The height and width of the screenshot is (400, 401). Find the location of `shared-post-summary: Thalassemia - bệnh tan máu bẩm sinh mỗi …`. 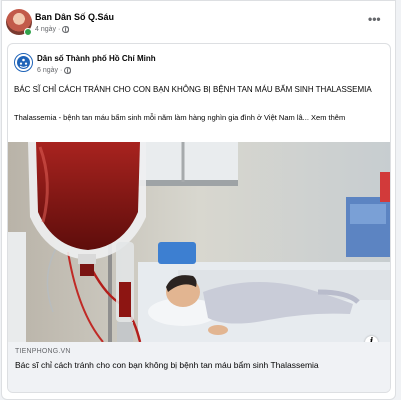

shared-post-summary: Thalassemia - bệnh tan máu bẩm sinh mỗi … is located at coordinates (200, 118).